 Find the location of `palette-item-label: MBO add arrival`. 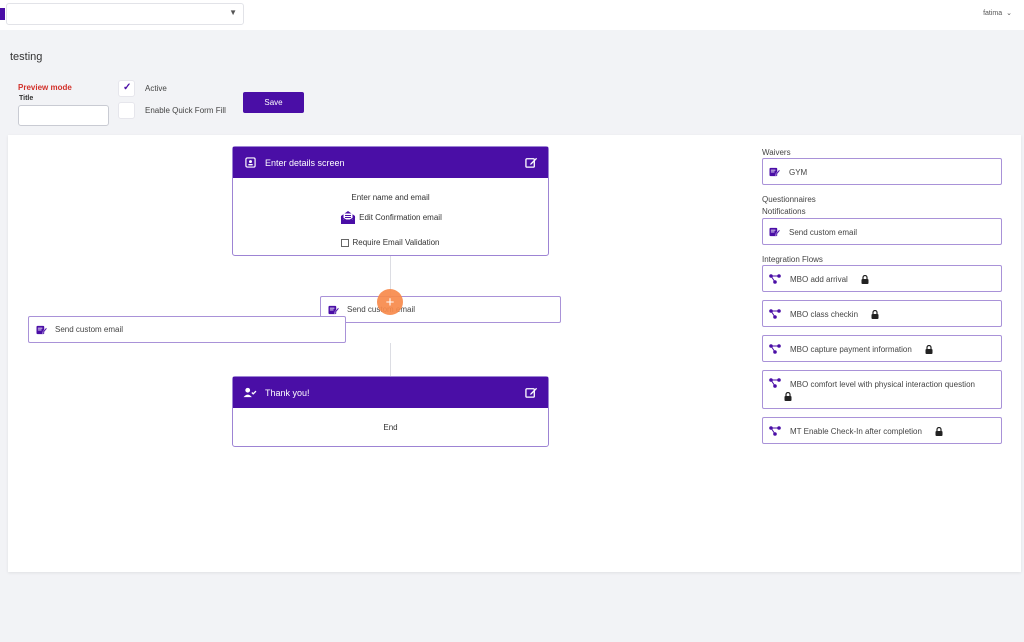

palette-item-label: MBO add arrival is located at coordinates (819, 279).